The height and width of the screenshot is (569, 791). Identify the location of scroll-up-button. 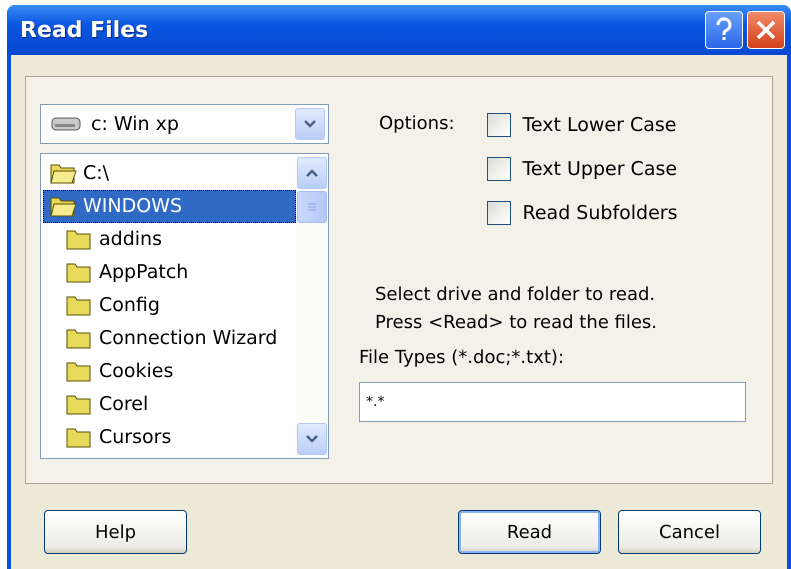
(312, 172).